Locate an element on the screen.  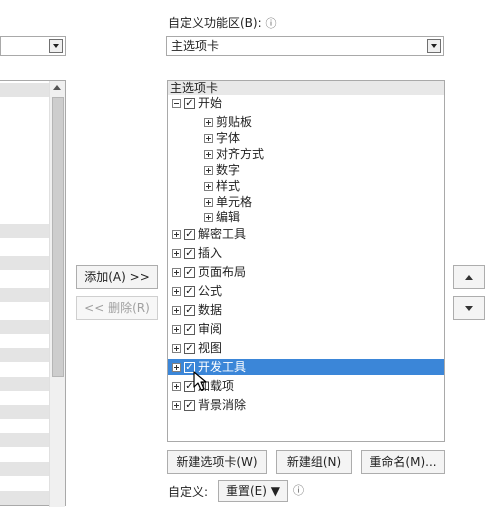
tree-item-label: 剪贴板 is located at coordinates (234, 122).